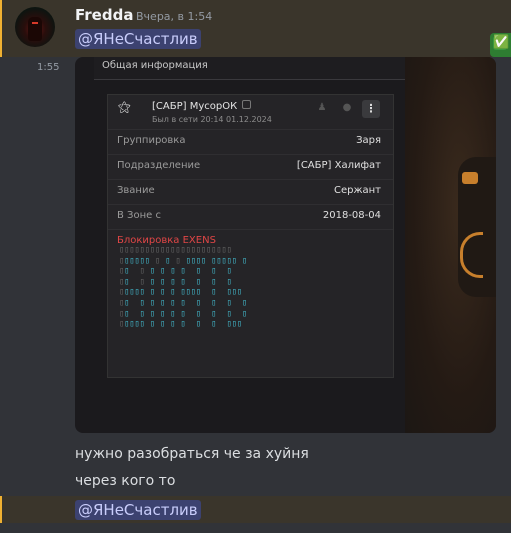 This screenshot has width=511, height=533. What do you see at coordinates (124, 107) in the screenshot?
I see `wolf-logo-icon: ⚝` at bounding box center [124, 107].